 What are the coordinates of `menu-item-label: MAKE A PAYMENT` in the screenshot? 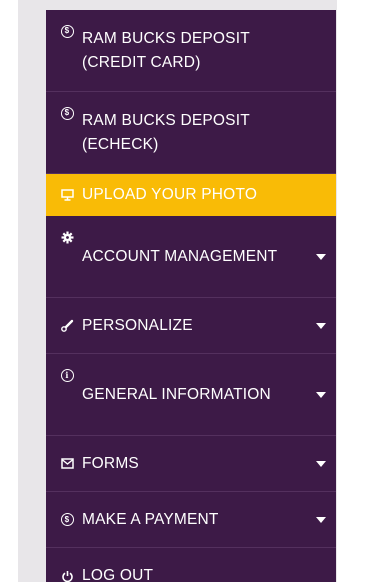 It's located at (150, 519).